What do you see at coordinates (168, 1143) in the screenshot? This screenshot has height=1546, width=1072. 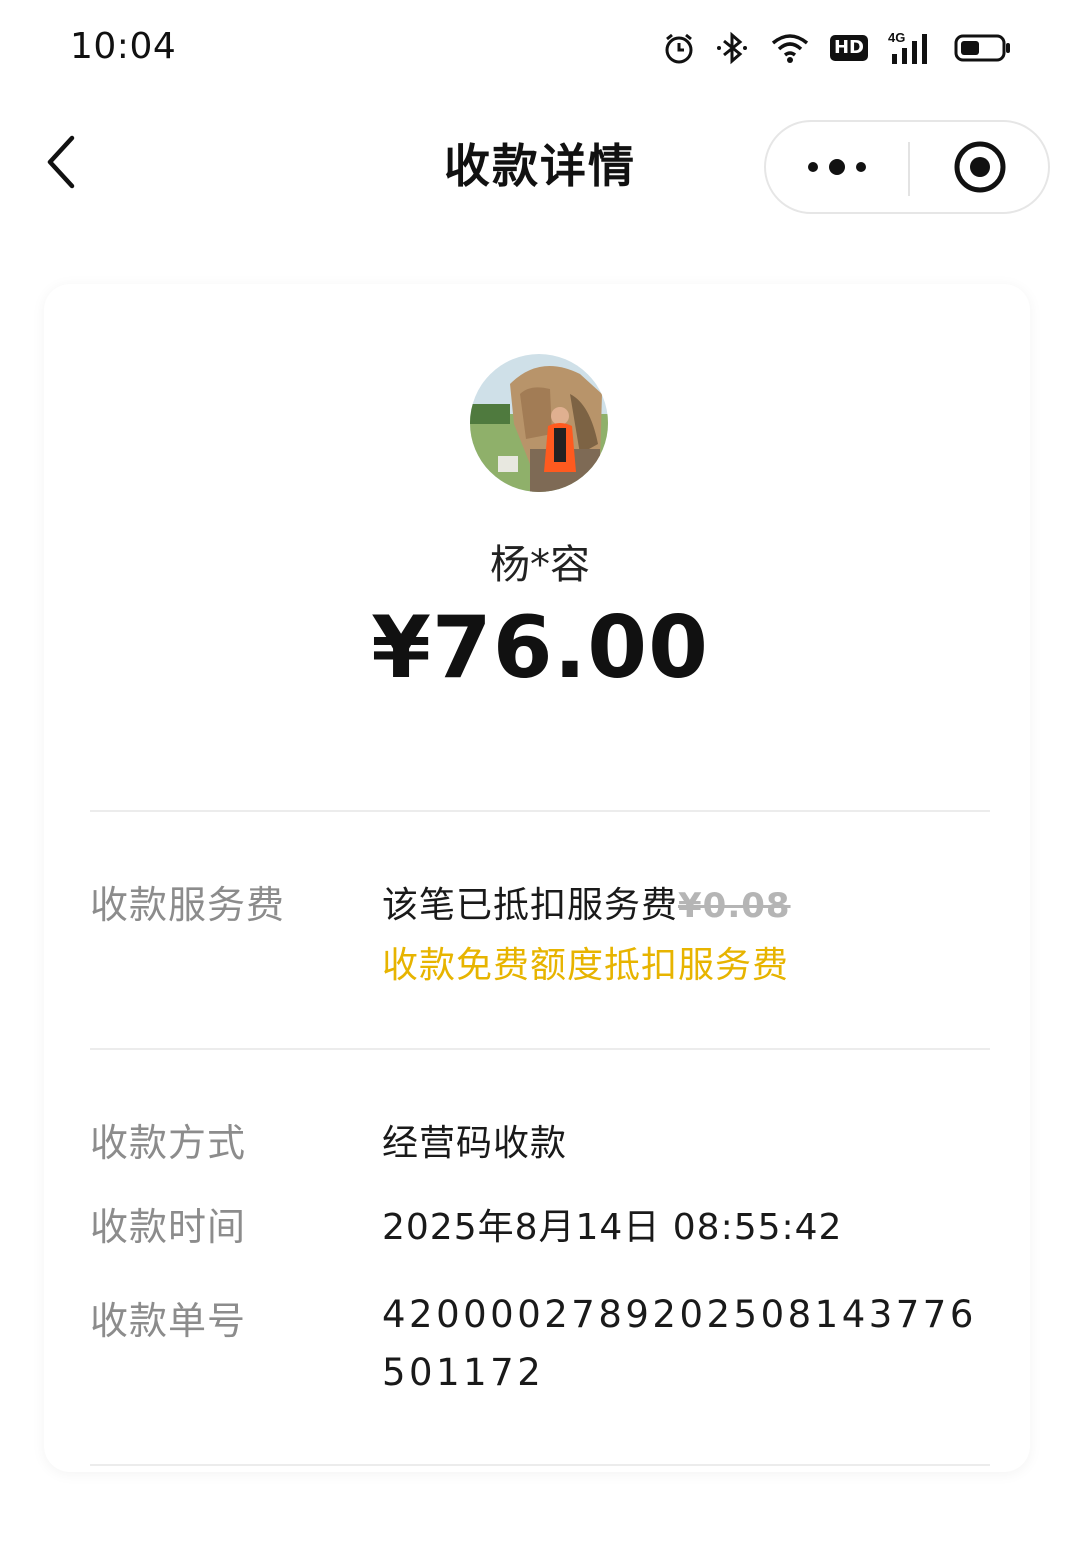 I see `method-label: 收款方式` at bounding box center [168, 1143].